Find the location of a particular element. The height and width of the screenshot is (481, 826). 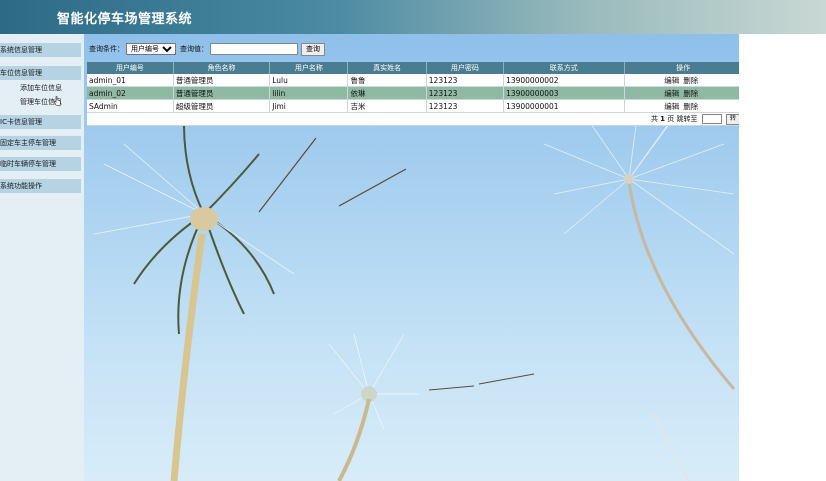

sidebar-item-parking-space: 车位信息管理 is located at coordinates (40, 73).